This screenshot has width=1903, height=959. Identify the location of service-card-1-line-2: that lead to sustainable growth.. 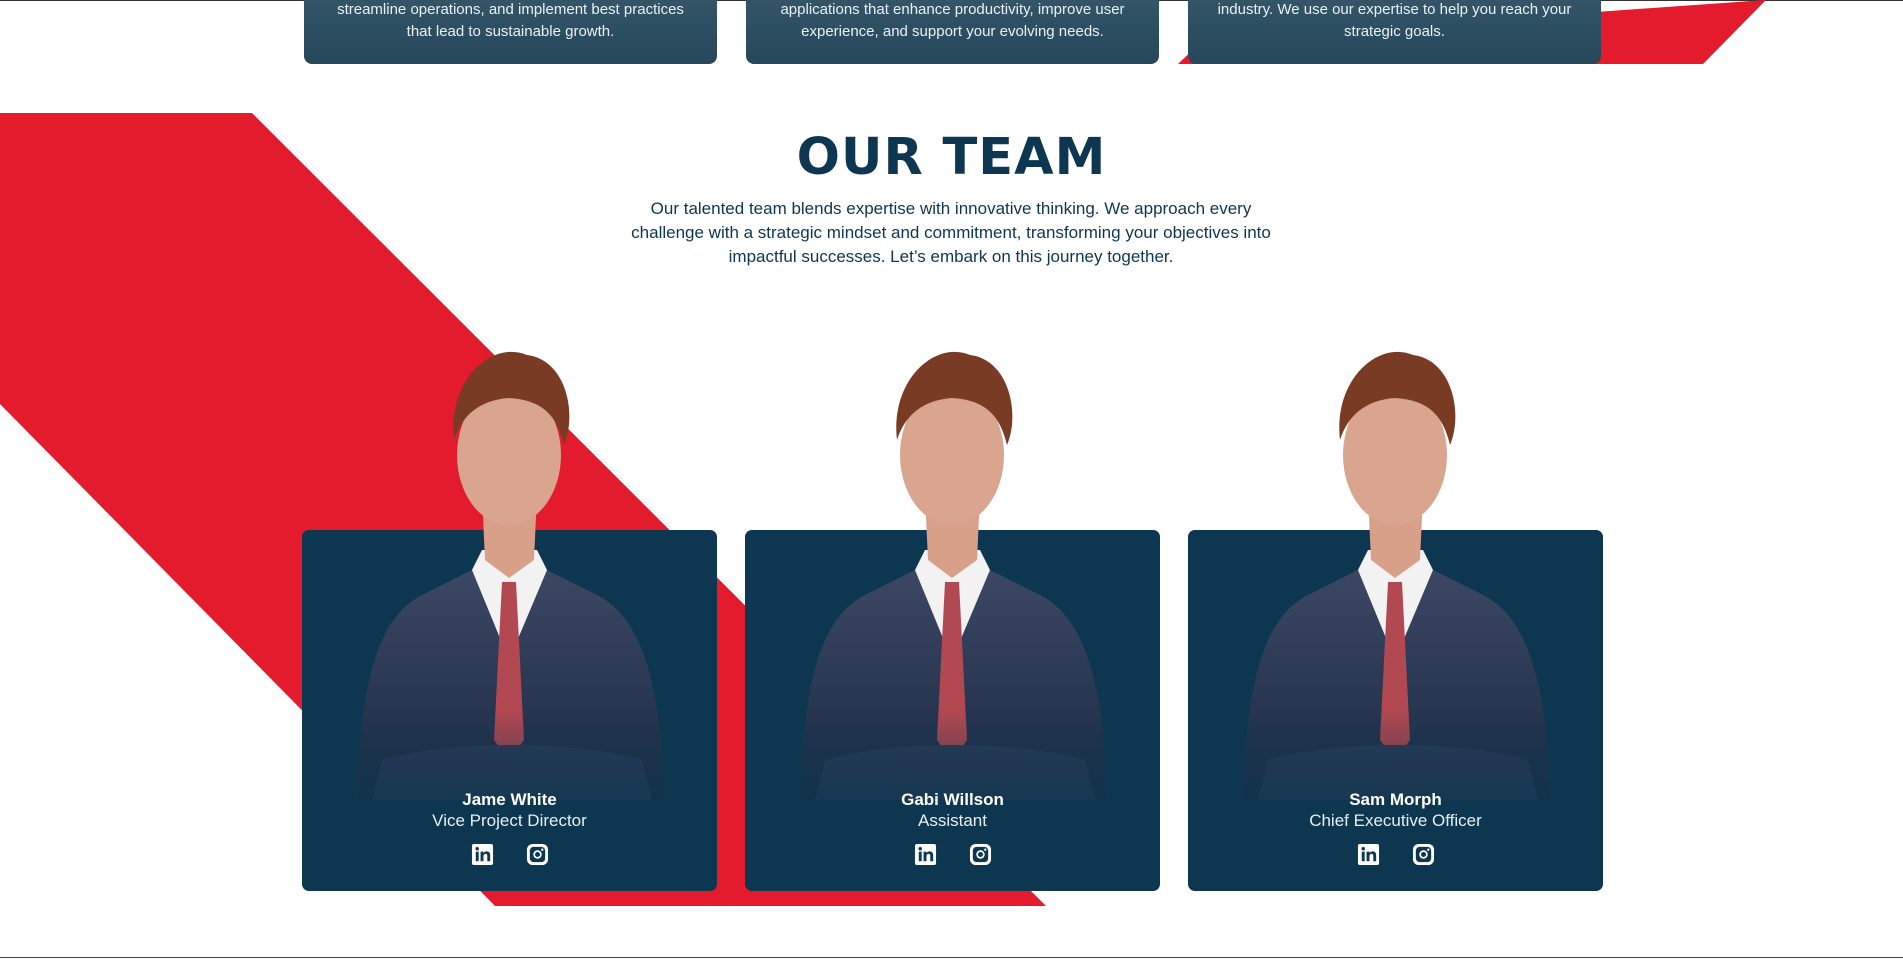
(510, 31).